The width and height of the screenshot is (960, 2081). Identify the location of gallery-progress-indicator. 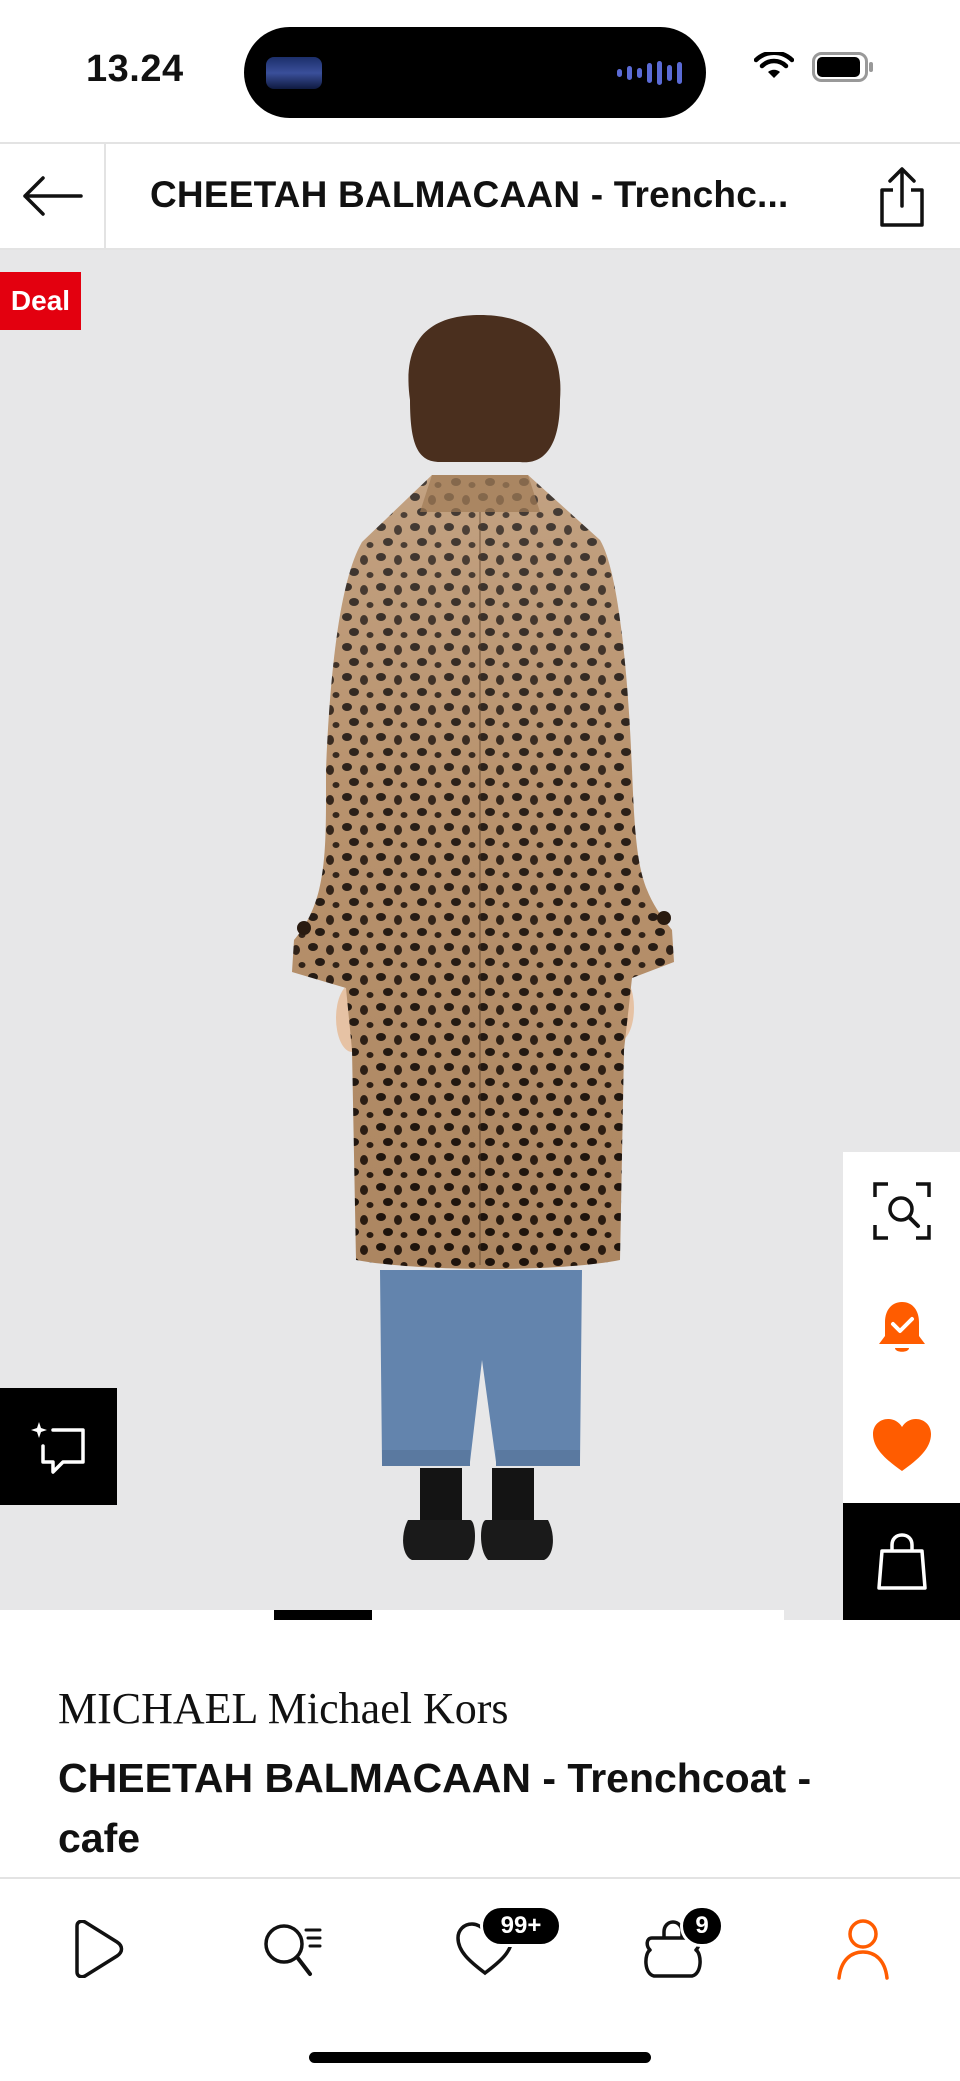
(323, 1615).